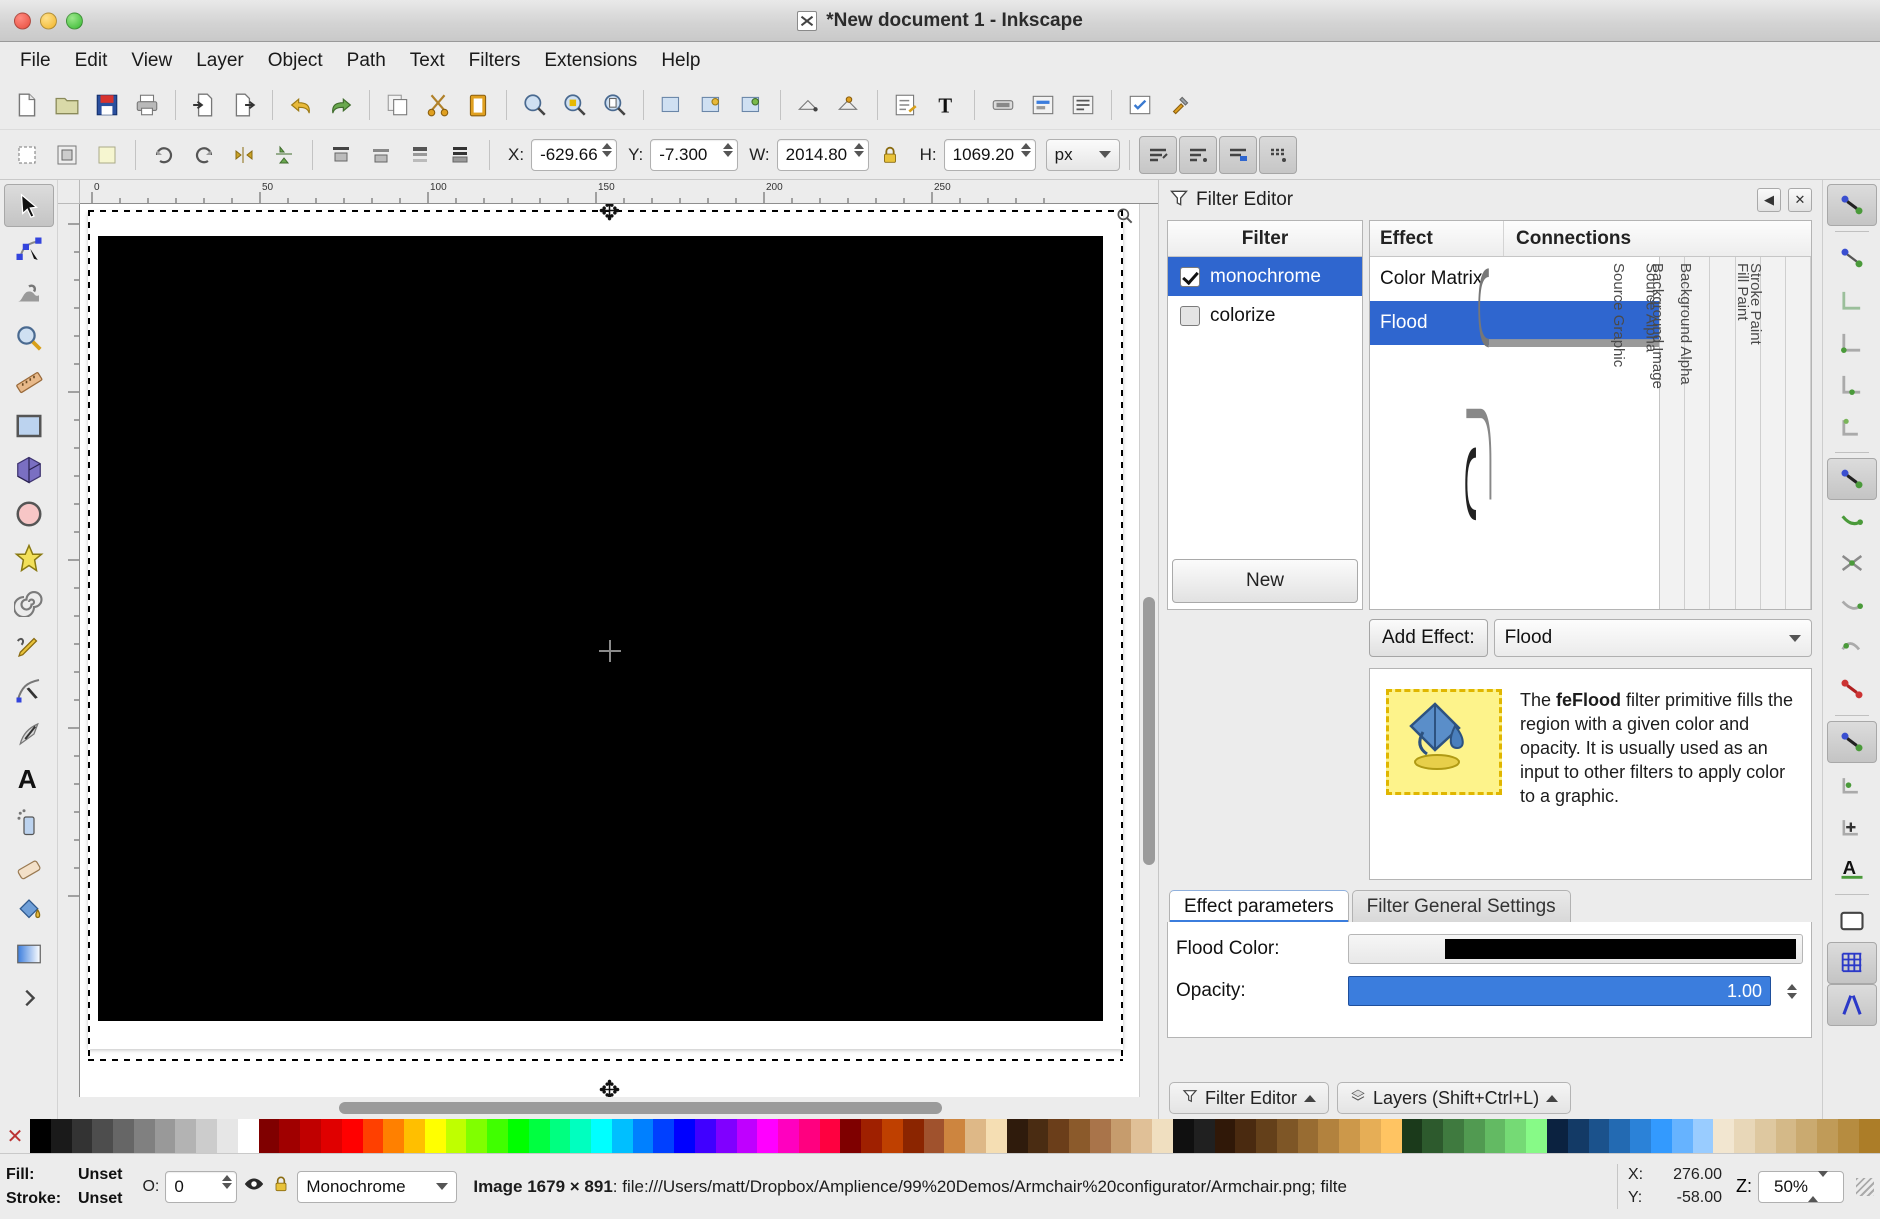 This screenshot has width=1880, height=1219. What do you see at coordinates (1454, 1098) in the screenshot?
I see `footer-layers-button: Layers (Shift+Ctrl+L)` at bounding box center [1454, 1098].